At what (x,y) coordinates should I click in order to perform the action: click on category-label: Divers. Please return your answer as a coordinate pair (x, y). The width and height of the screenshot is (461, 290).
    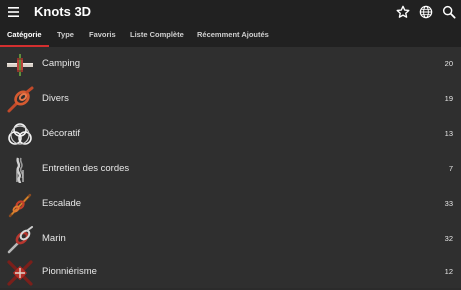
    Looking at the image, I should click on (55, 98).